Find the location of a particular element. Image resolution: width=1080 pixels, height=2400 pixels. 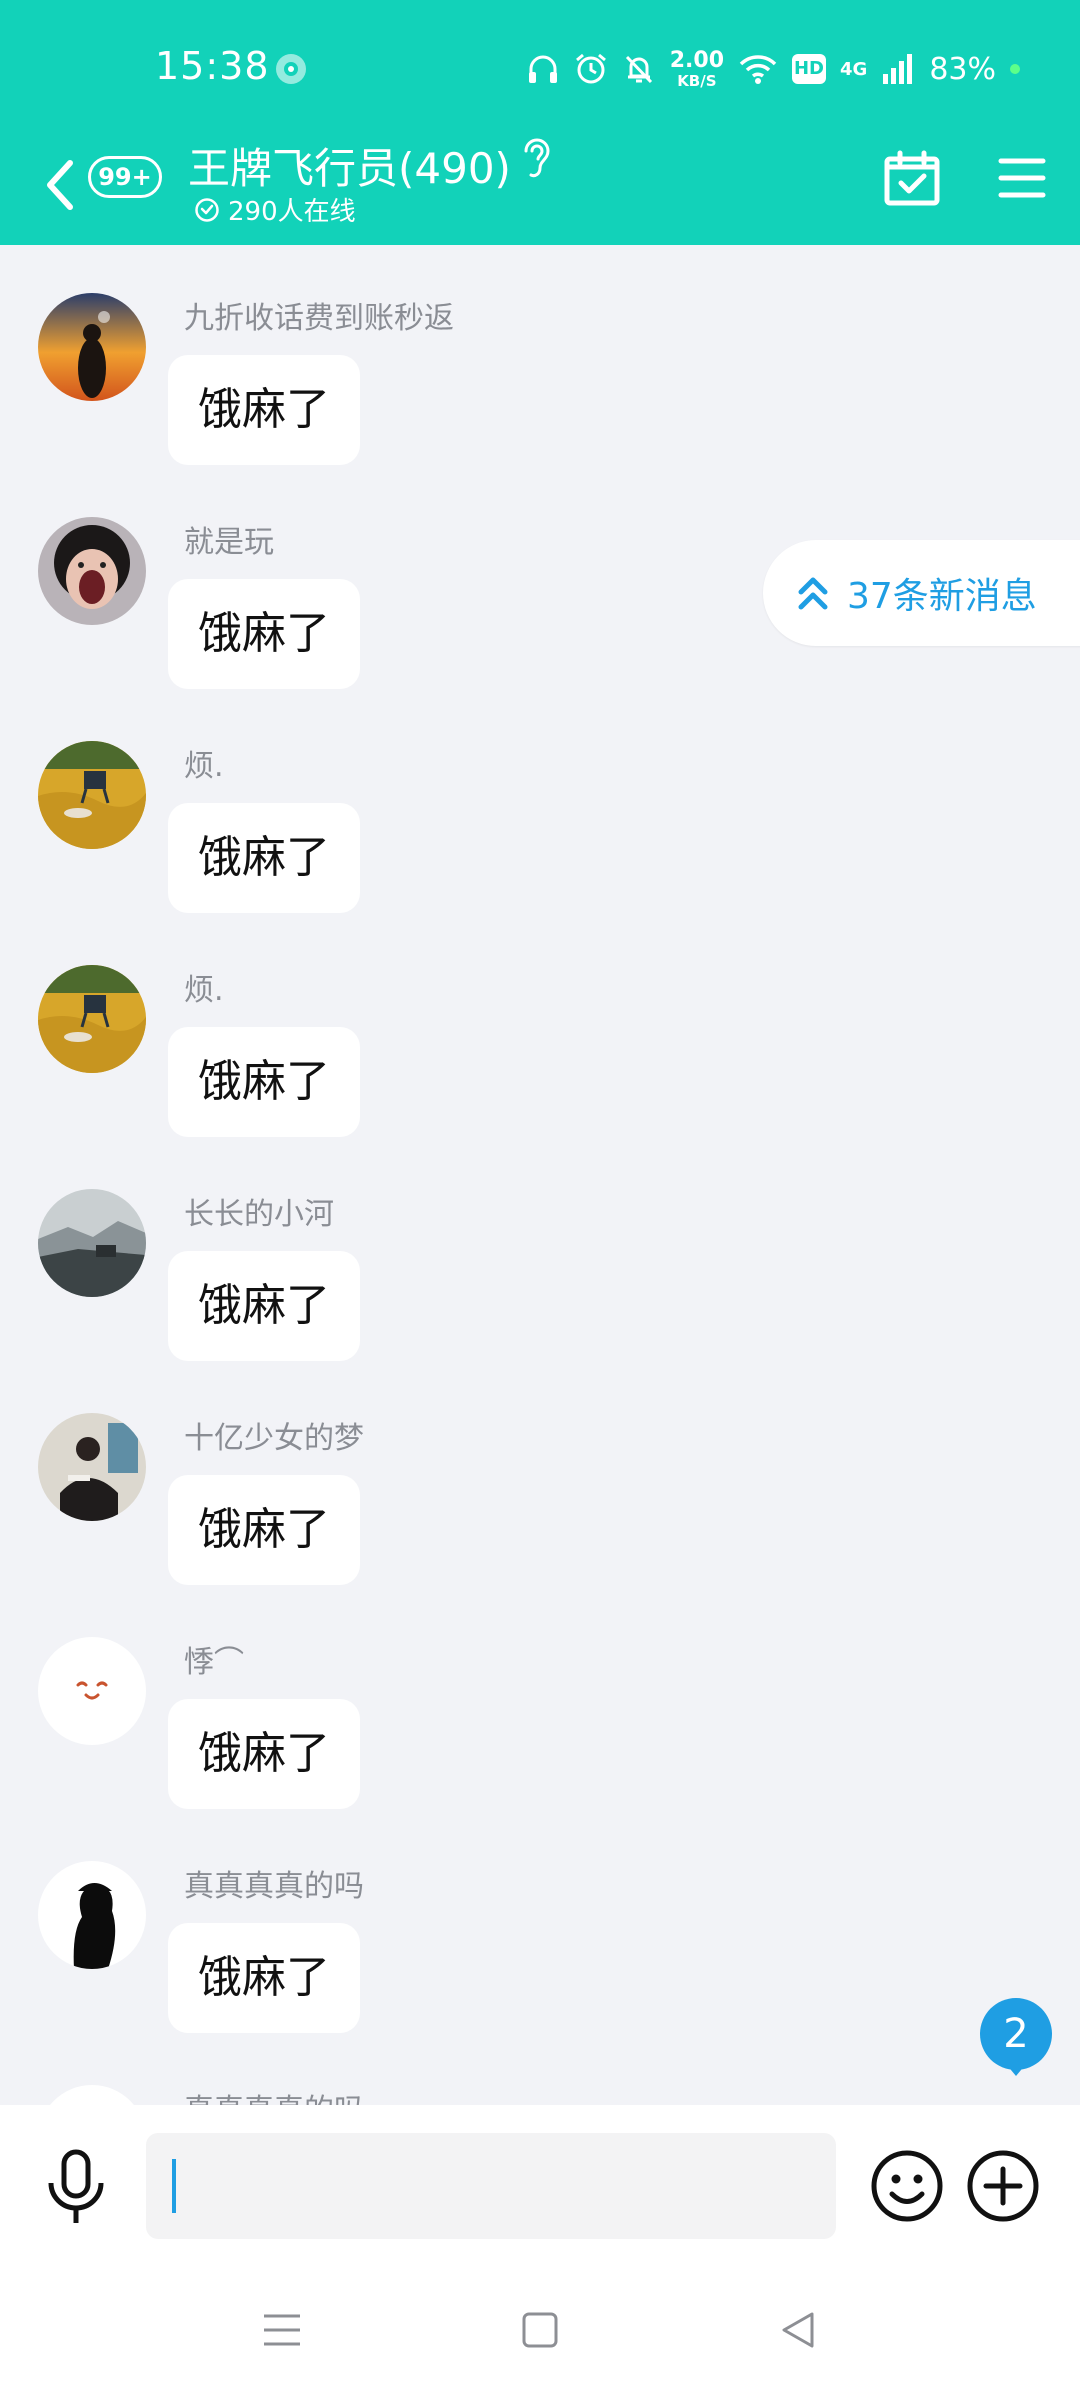

signal-icon is located at coordinates (898, 69).